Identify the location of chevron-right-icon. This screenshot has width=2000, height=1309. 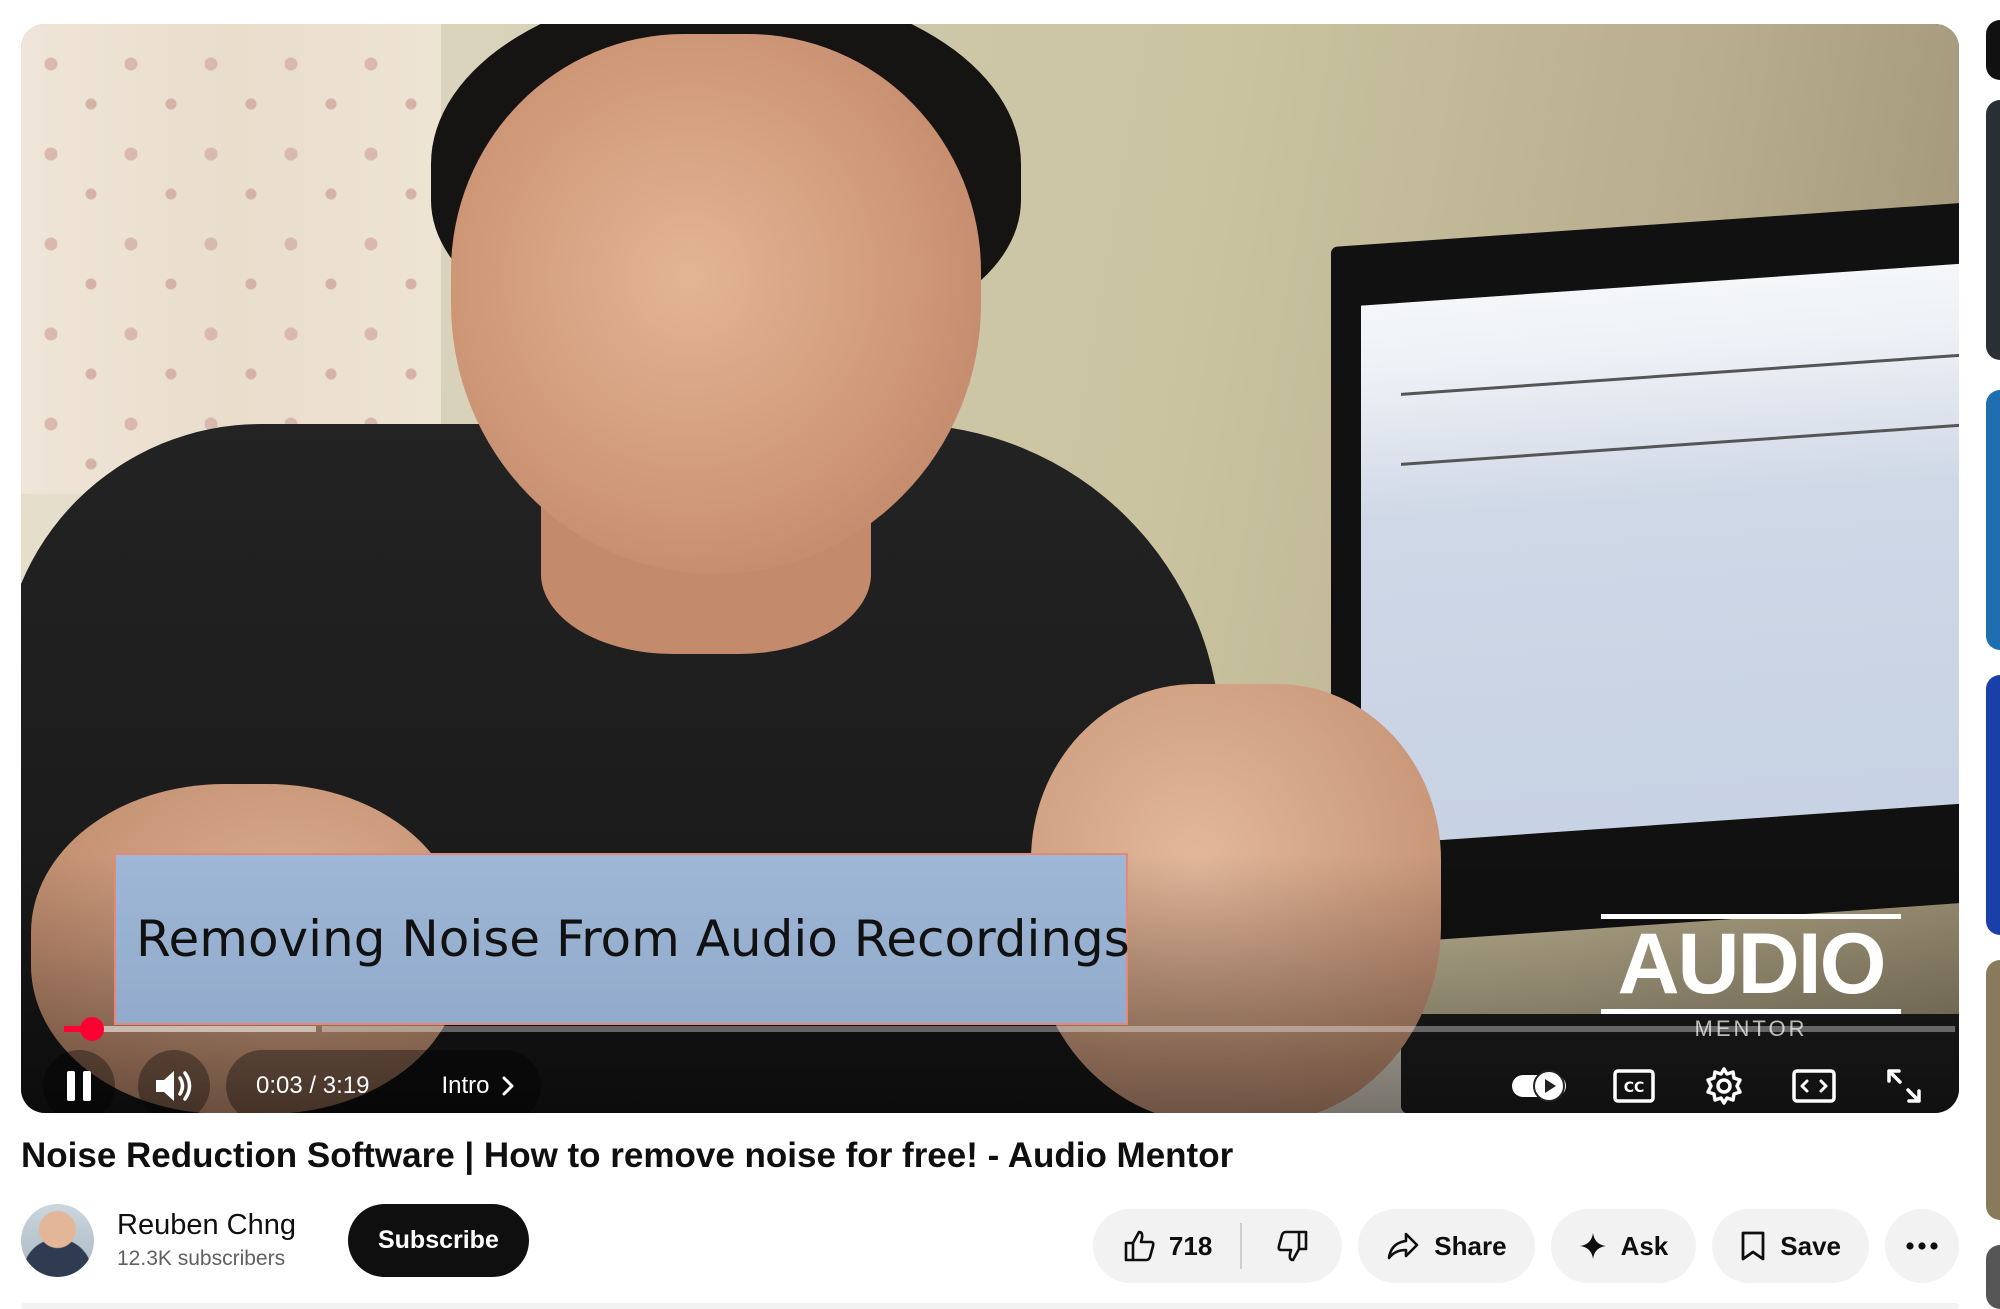
(508, 1086).